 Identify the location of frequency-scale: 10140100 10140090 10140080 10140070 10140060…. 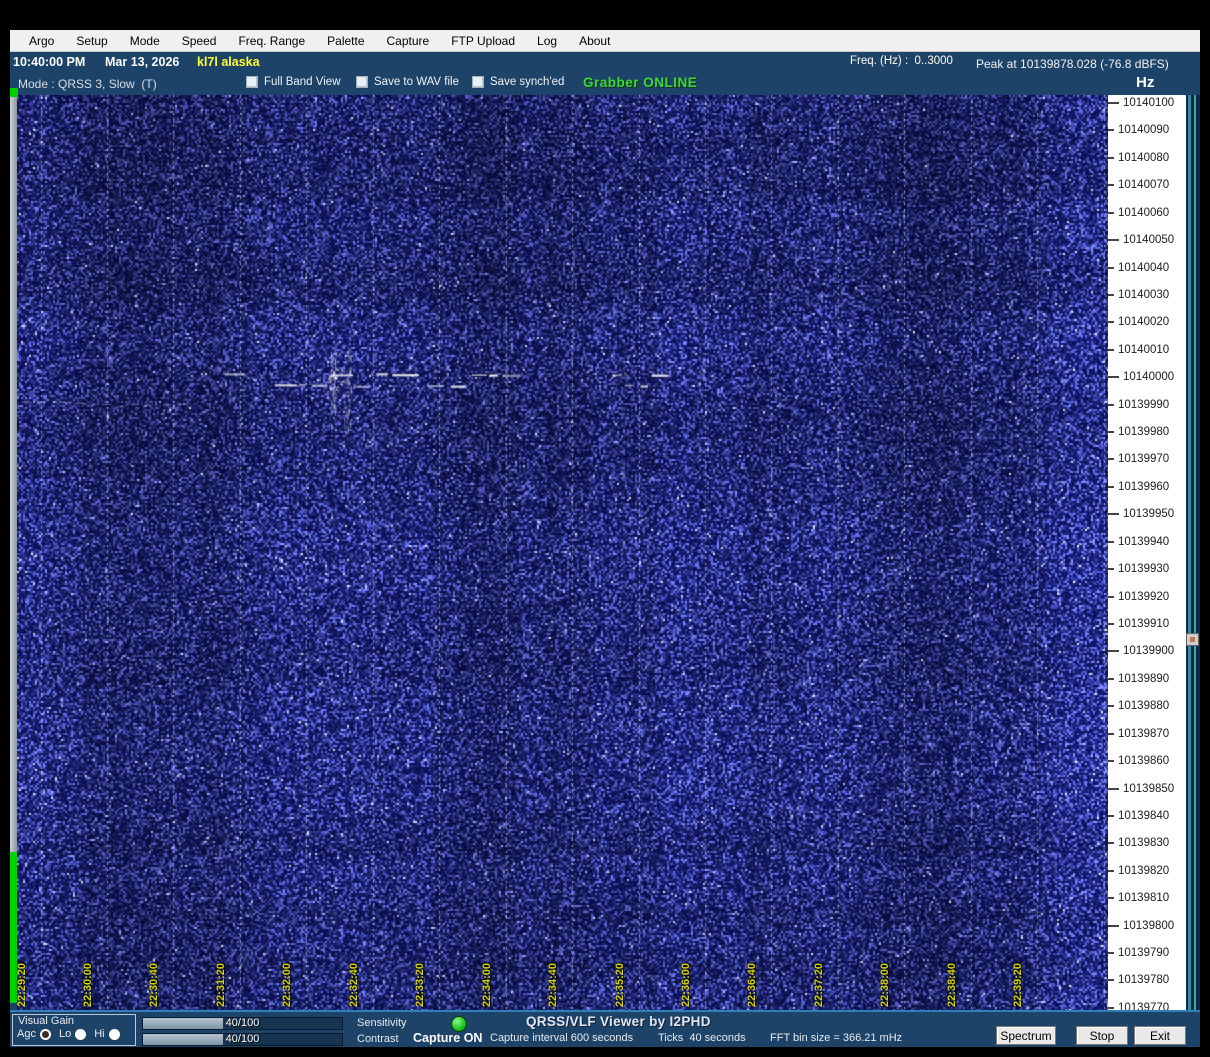
(1147, 552).